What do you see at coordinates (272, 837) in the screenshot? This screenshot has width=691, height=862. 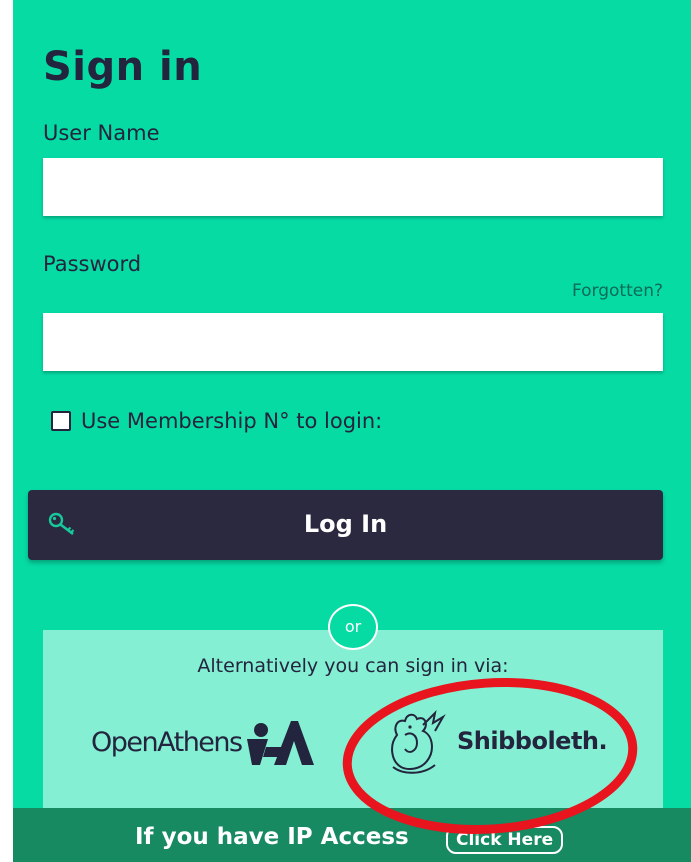 I see `ip-access-text: If you have IP Access` at bounding box center [272, 837].